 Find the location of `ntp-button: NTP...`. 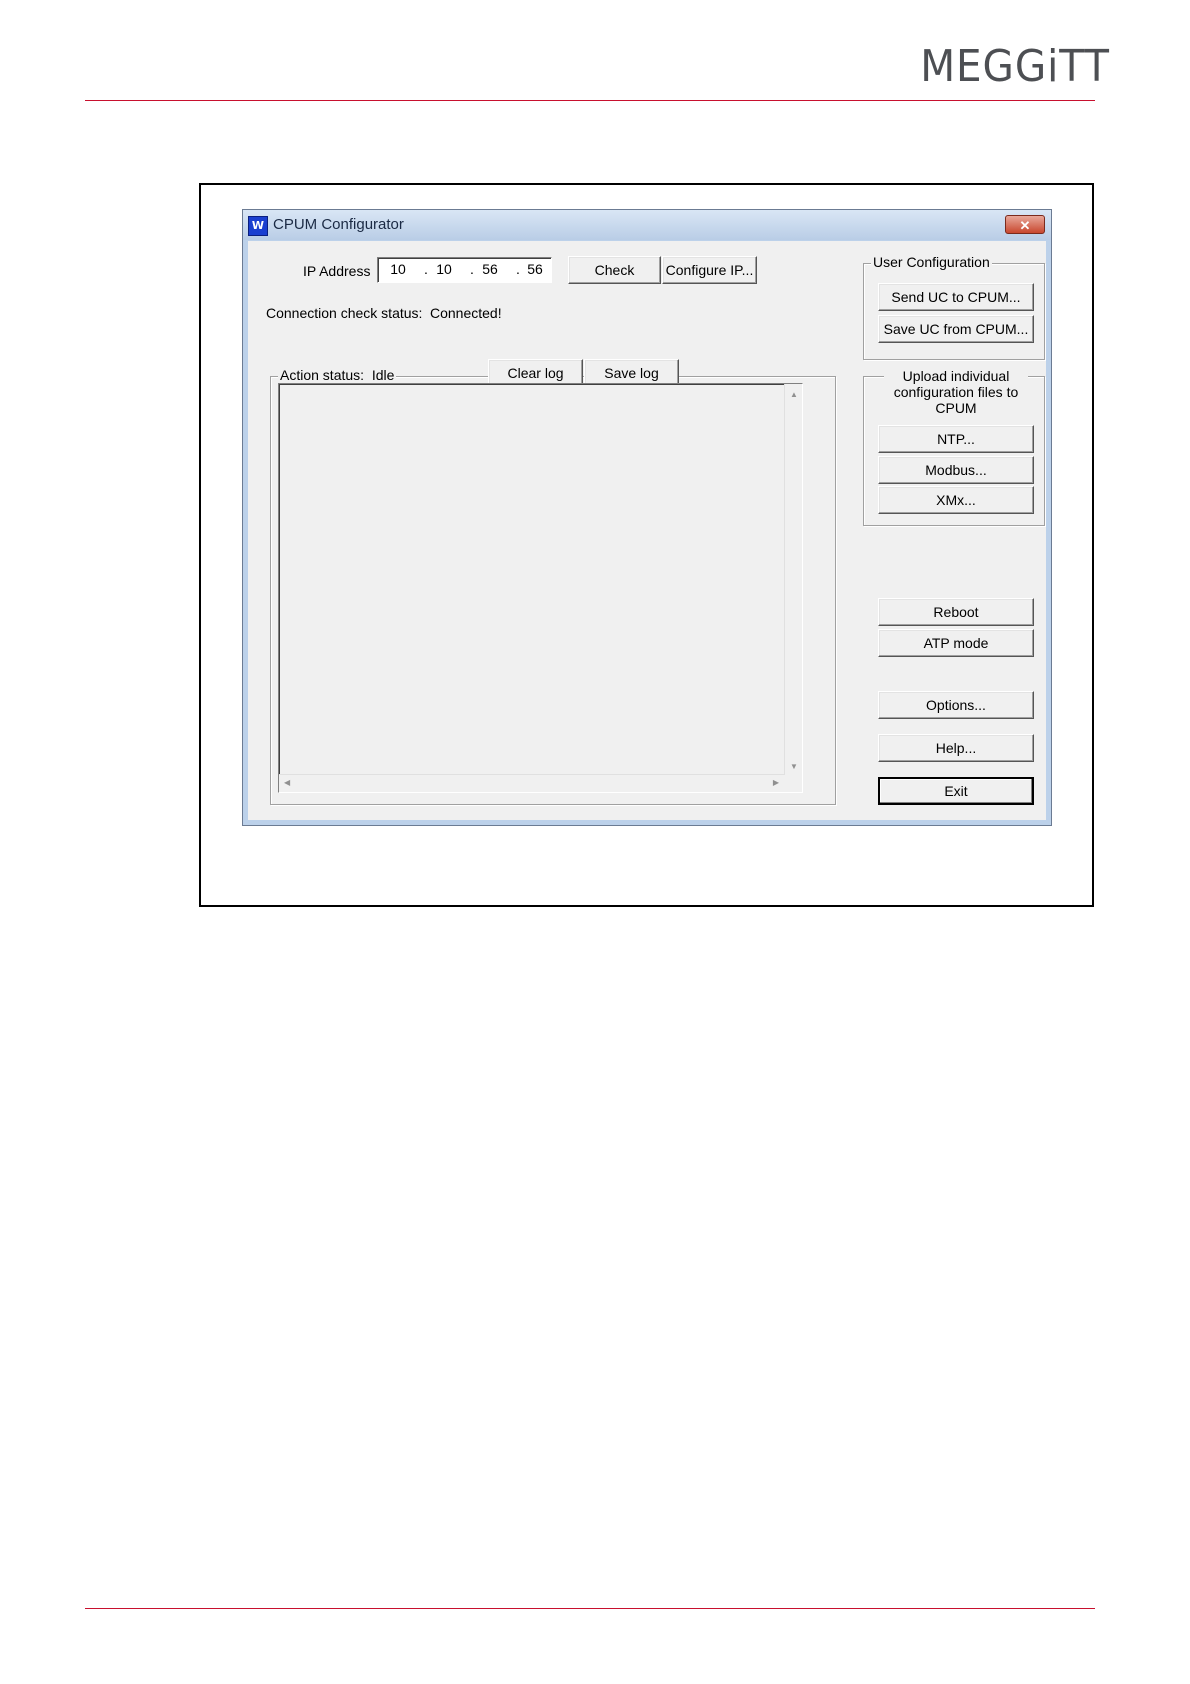

ntp-button: NTP... is located at coordinates (956, 439).